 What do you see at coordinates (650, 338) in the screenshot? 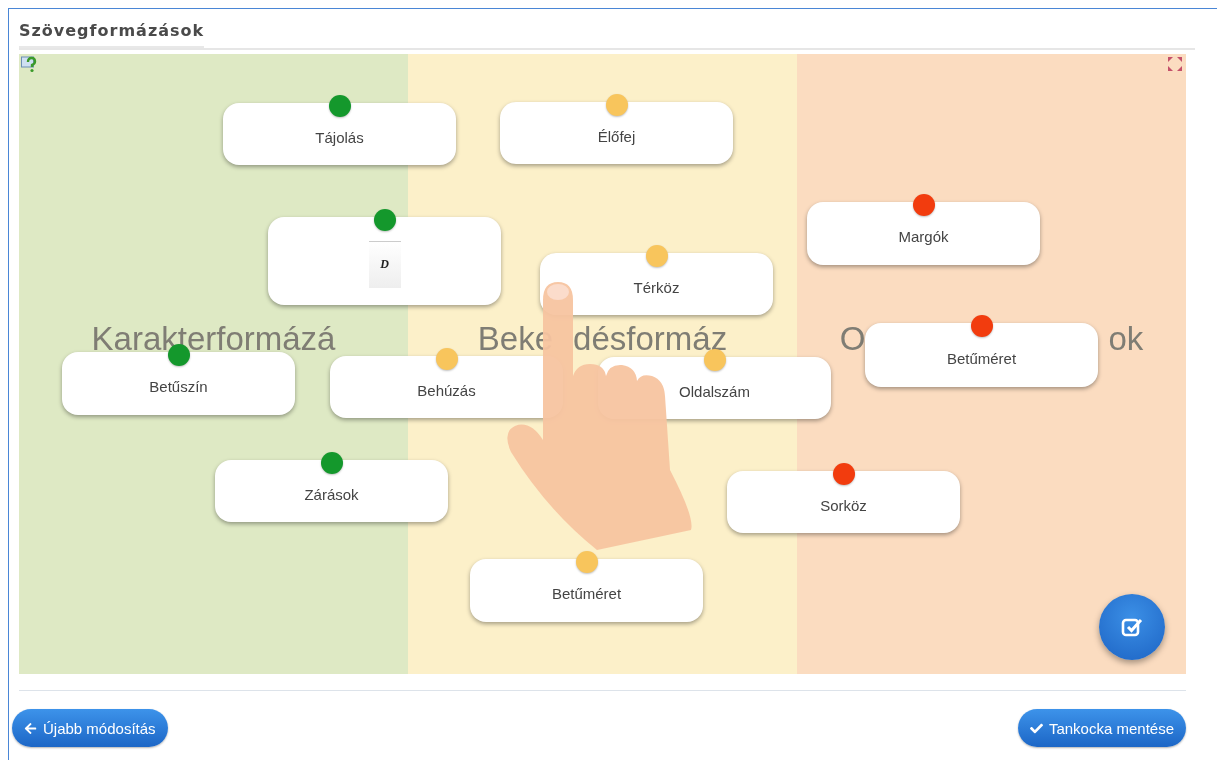
I see `category-label: désformáz` at bounding box center [650, 338].